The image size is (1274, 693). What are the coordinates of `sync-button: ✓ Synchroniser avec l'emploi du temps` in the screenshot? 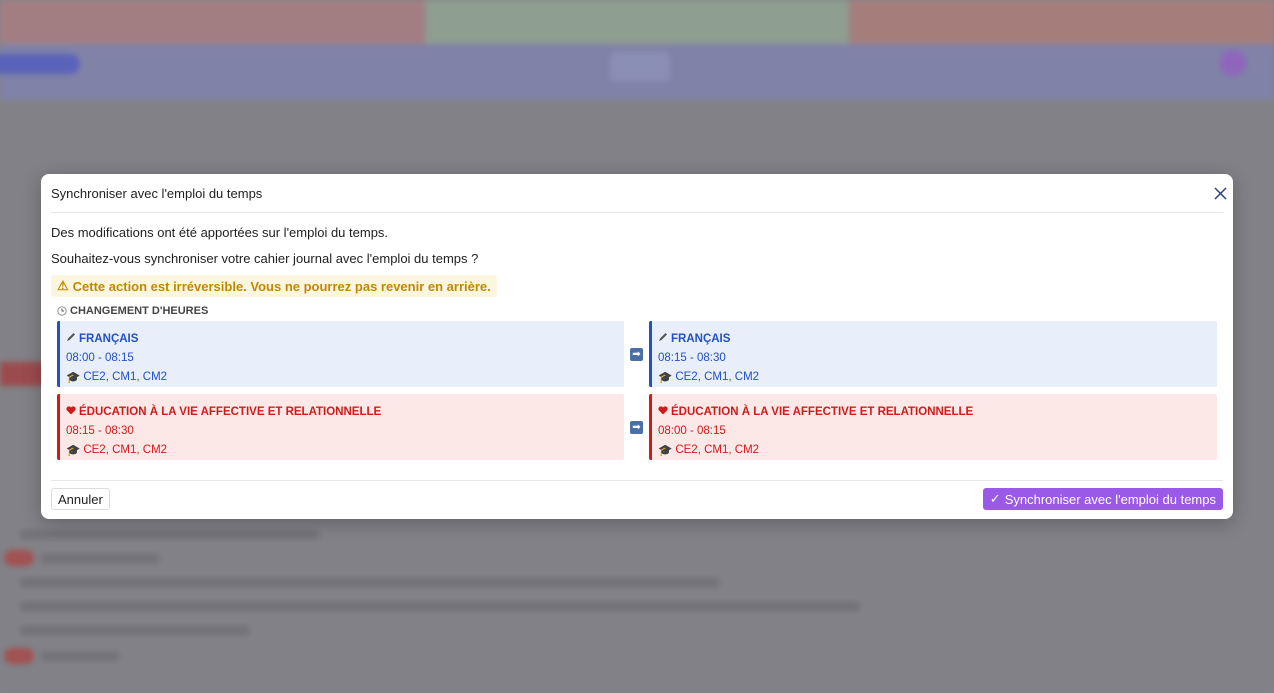 It's located at (1102, 499).